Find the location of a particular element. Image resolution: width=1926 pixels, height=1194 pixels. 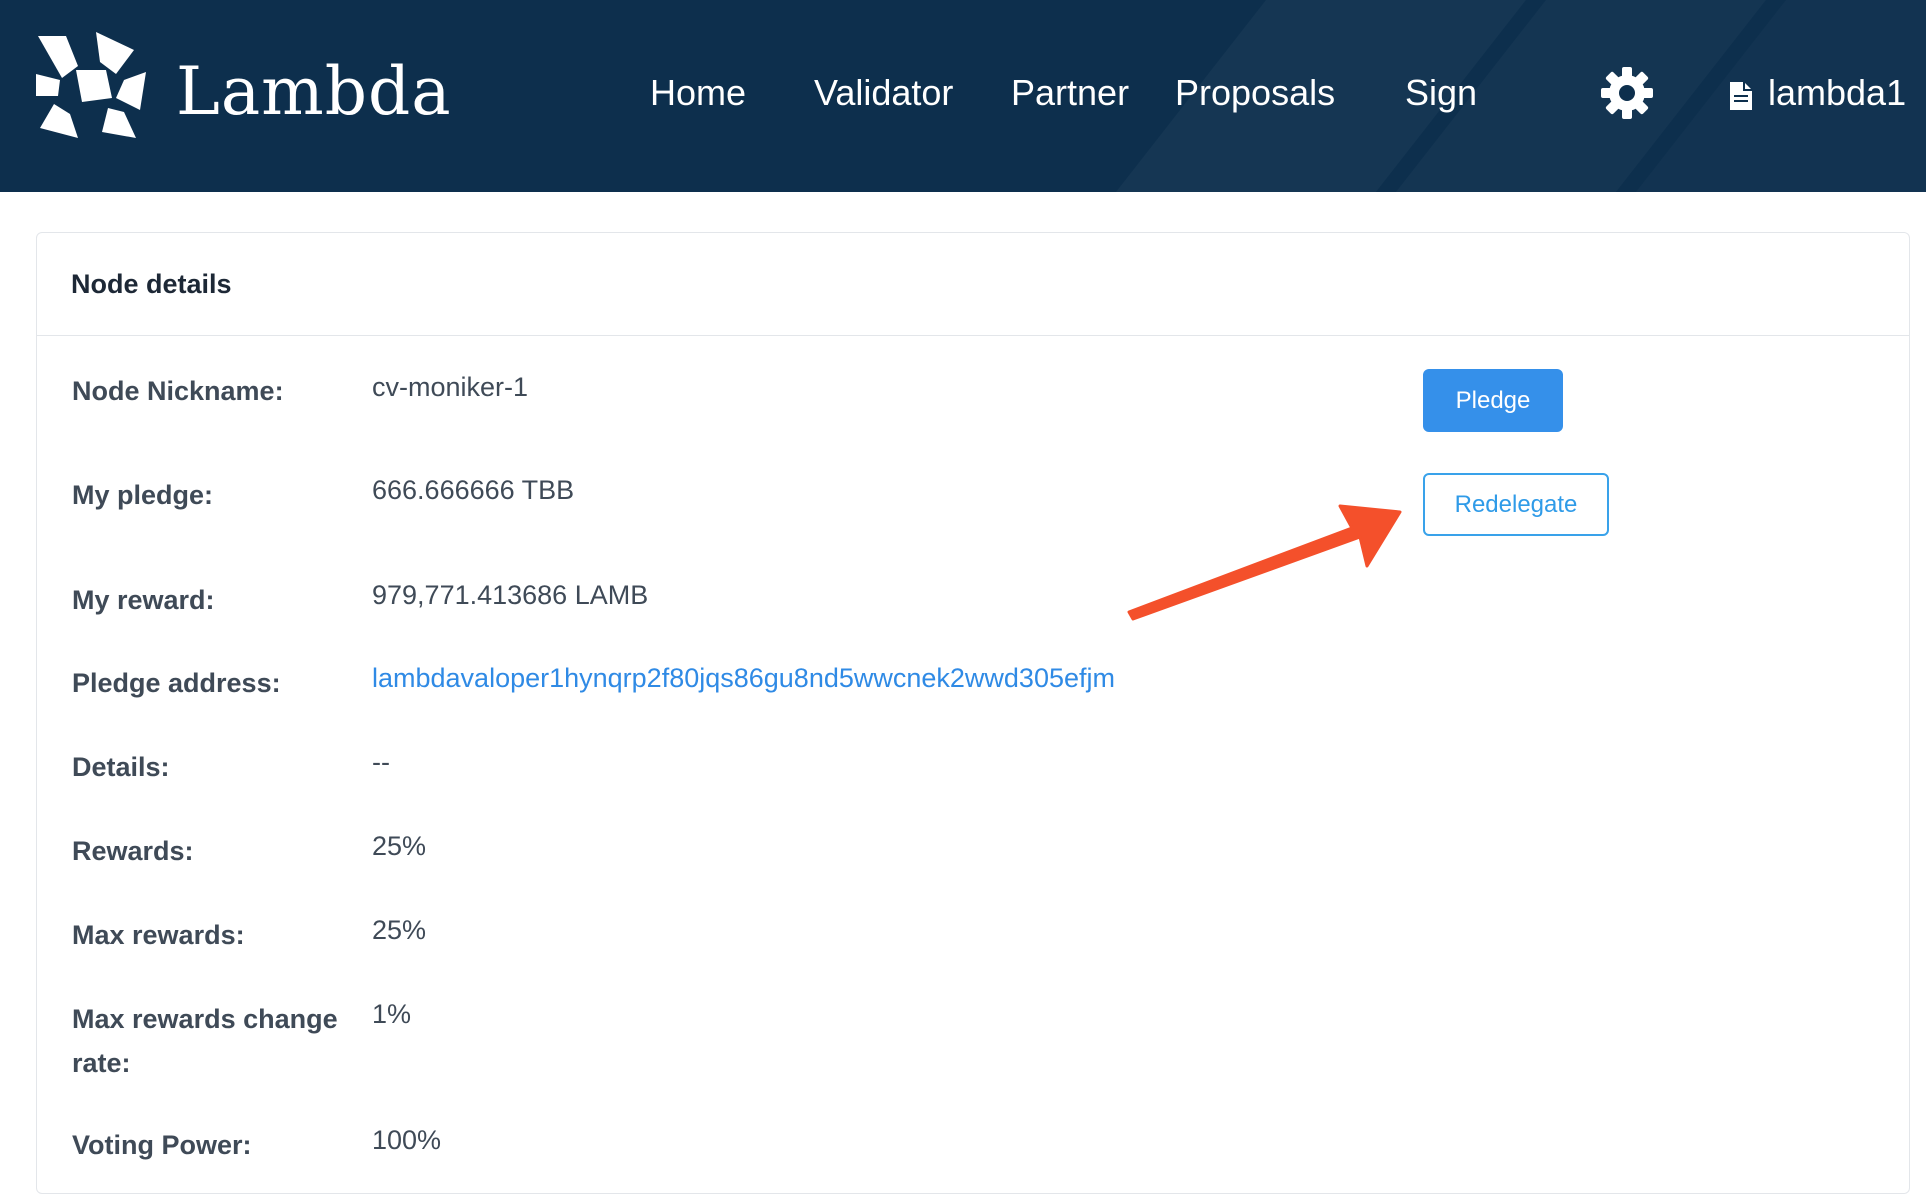

label-voting-power: Voting Power: is located at coordinates (162, 1145).